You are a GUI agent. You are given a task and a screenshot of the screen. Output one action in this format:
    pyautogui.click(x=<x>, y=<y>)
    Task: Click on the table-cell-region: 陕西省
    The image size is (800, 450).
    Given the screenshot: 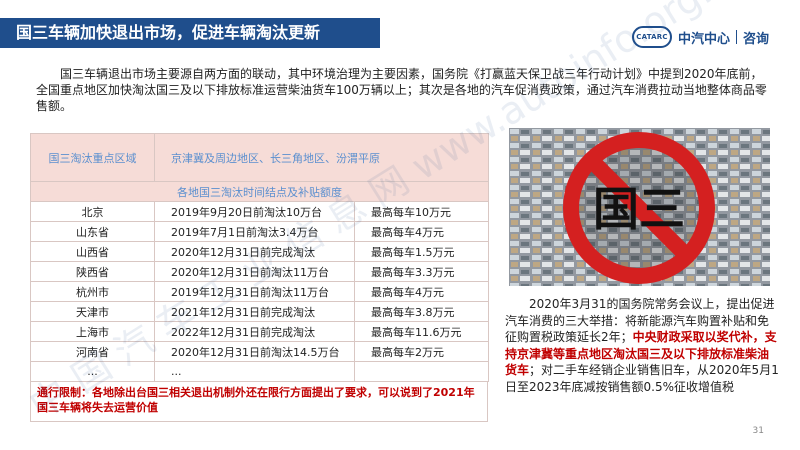 What is the action you would take?
    pyautogui.click(x=92, y=271)
    